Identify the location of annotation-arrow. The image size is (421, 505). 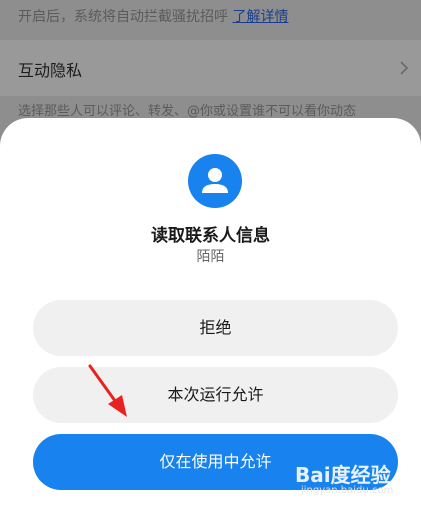
(107, 390).